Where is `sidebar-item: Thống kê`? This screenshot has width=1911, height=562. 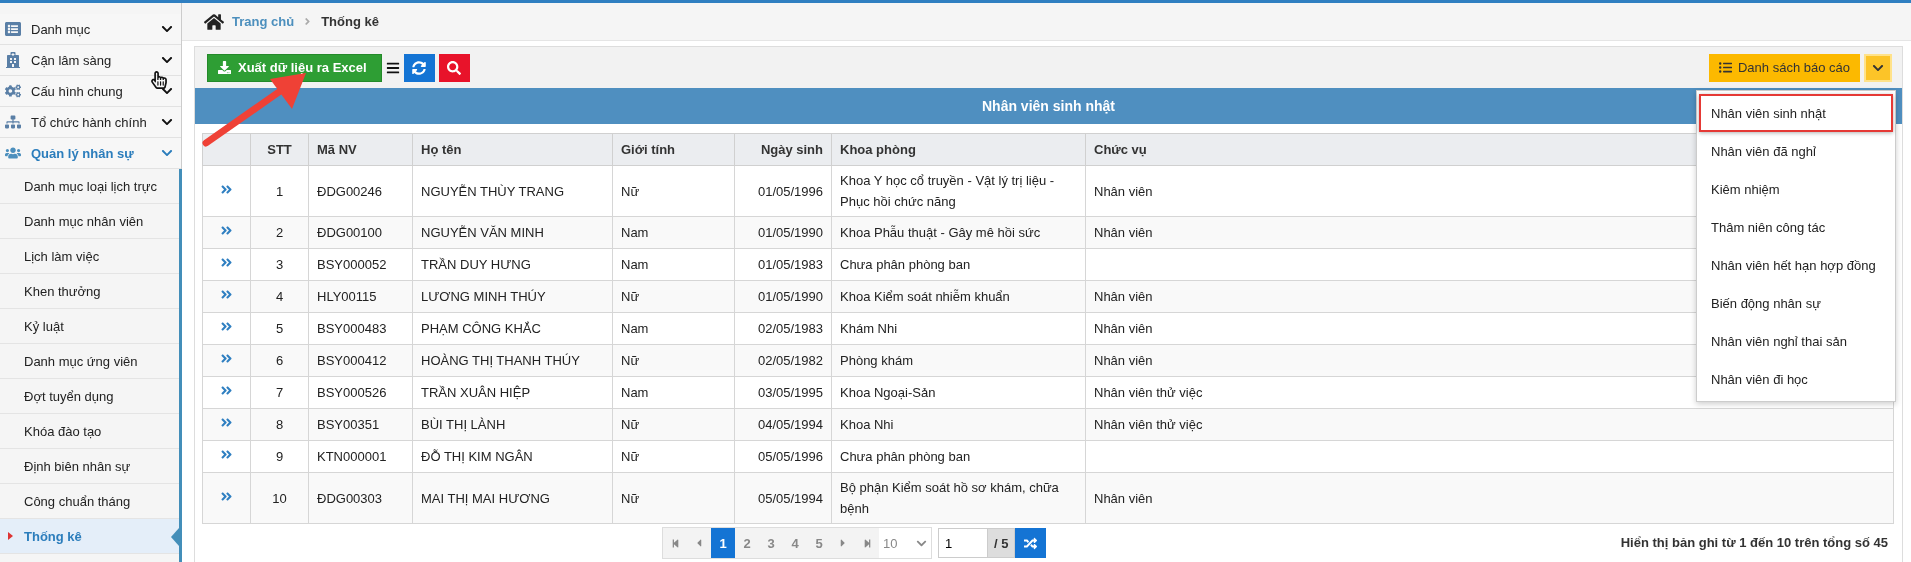
sidebar-item: Thống kê is located at coordinates (89, 536).